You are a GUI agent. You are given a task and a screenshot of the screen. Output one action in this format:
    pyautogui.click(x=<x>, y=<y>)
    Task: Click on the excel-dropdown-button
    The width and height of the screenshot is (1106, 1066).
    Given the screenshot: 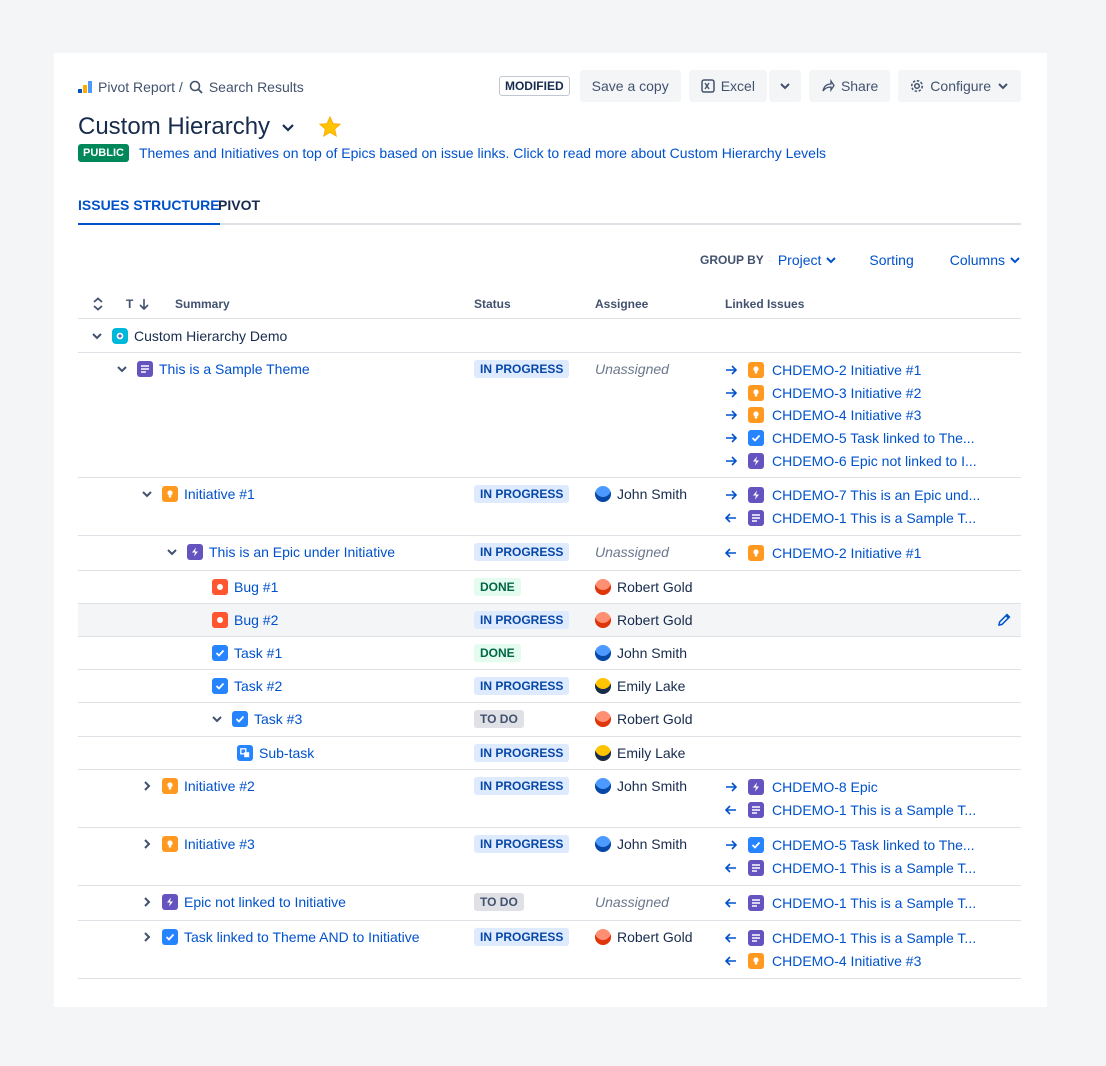 What is the action you would take?
    pyautogui.click(x=784, y=86)
    